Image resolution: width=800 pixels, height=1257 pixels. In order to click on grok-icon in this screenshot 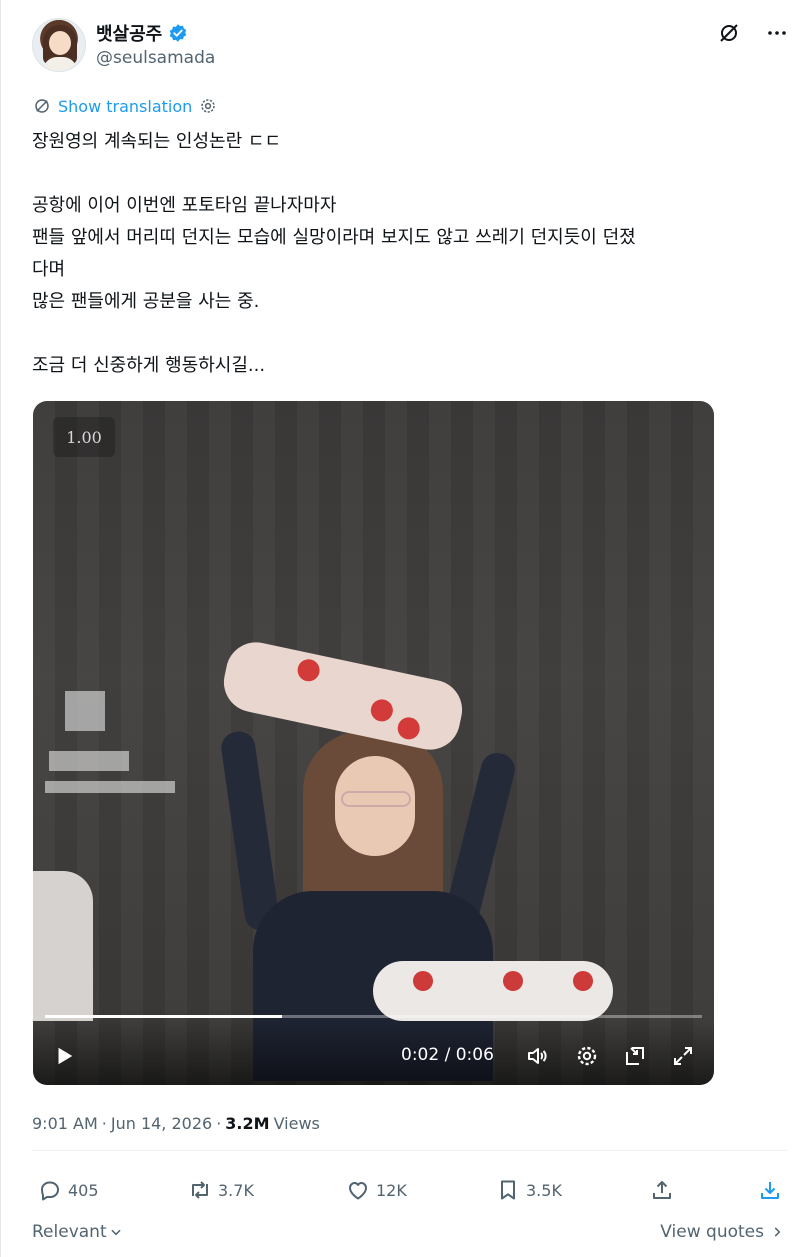, I will do `click(729, 33)`.